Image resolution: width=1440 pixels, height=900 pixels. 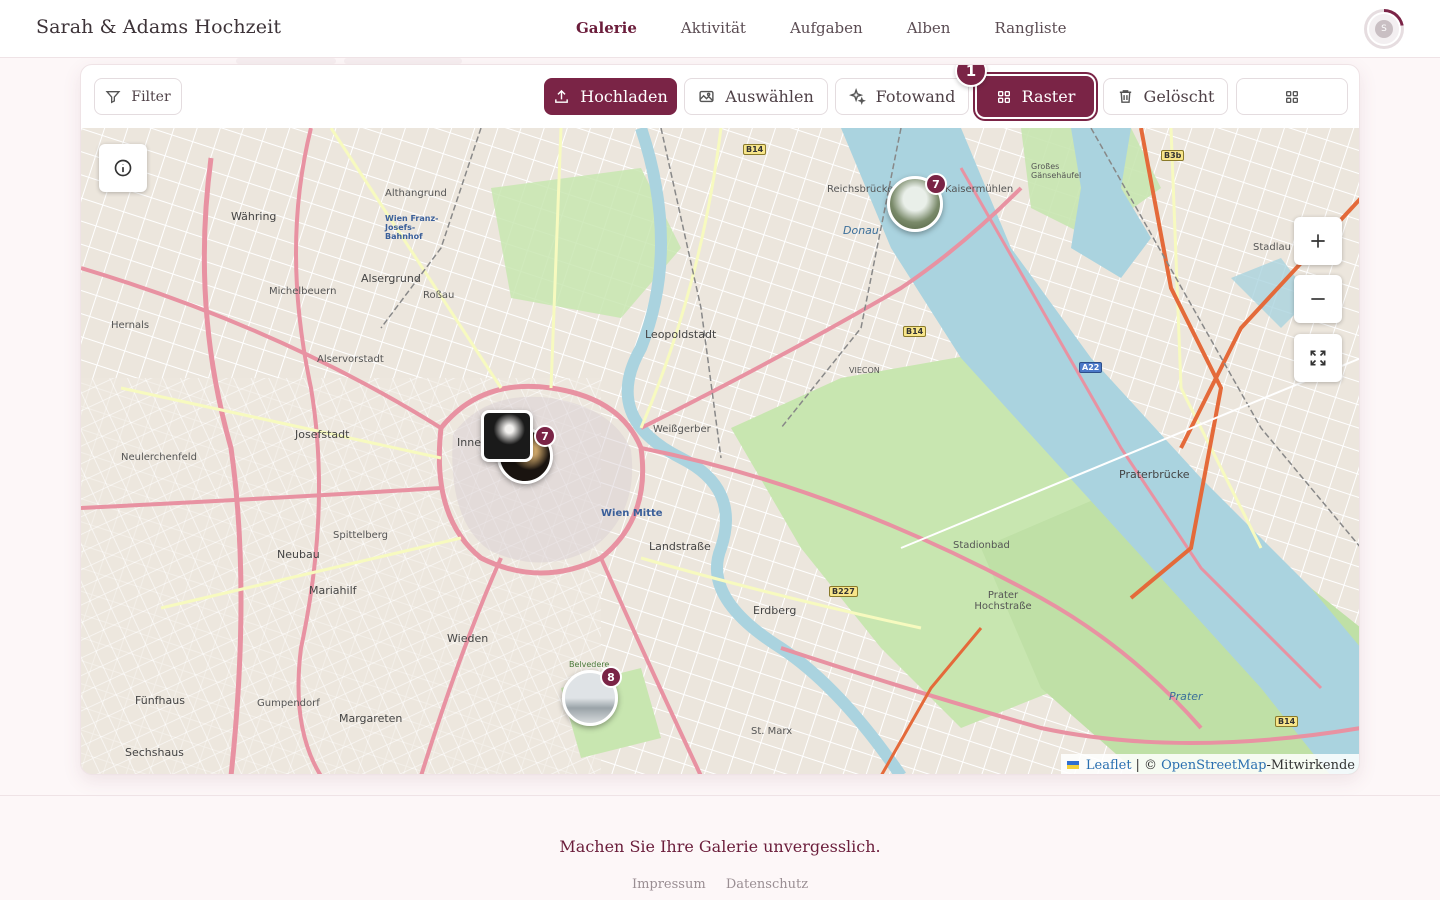 What do you see at coordinates (843, 591) in the screenshot?
I see `map-label-b227: B227` at bounding box center [843, 591].